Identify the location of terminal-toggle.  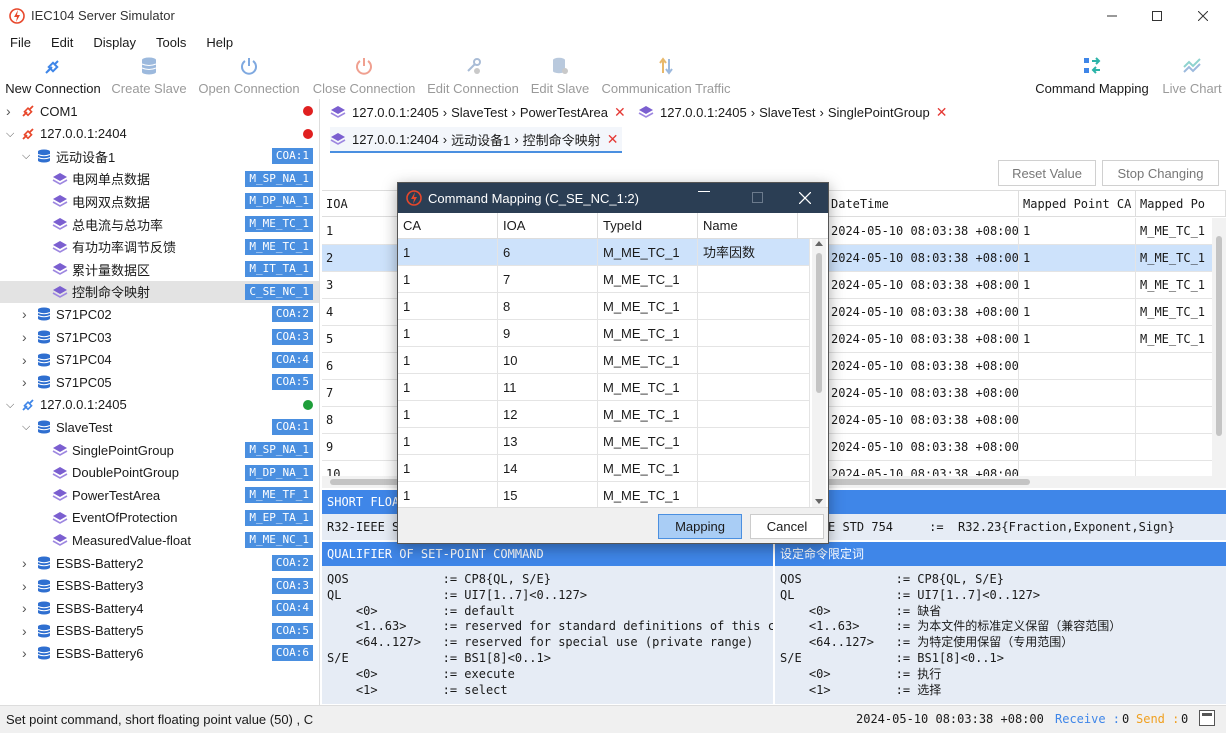
(1207, 718).